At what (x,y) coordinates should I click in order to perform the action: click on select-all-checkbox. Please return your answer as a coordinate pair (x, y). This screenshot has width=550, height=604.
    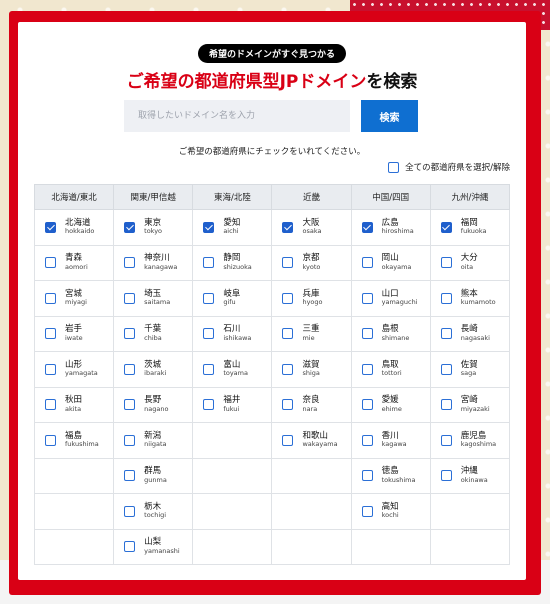
    Looking at the image, I should click on (394, 167).